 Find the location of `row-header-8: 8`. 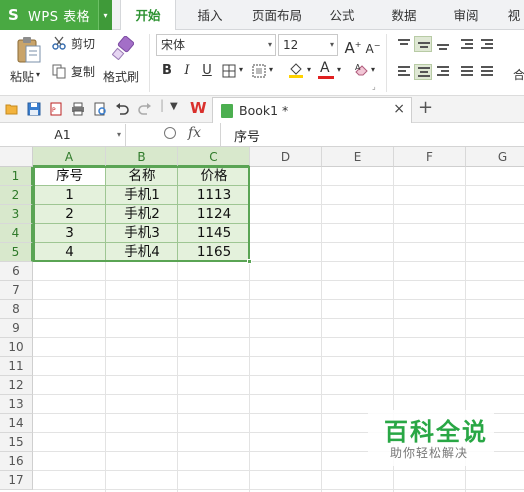

row-header-8: 8 is located at coordinates (16, 309).